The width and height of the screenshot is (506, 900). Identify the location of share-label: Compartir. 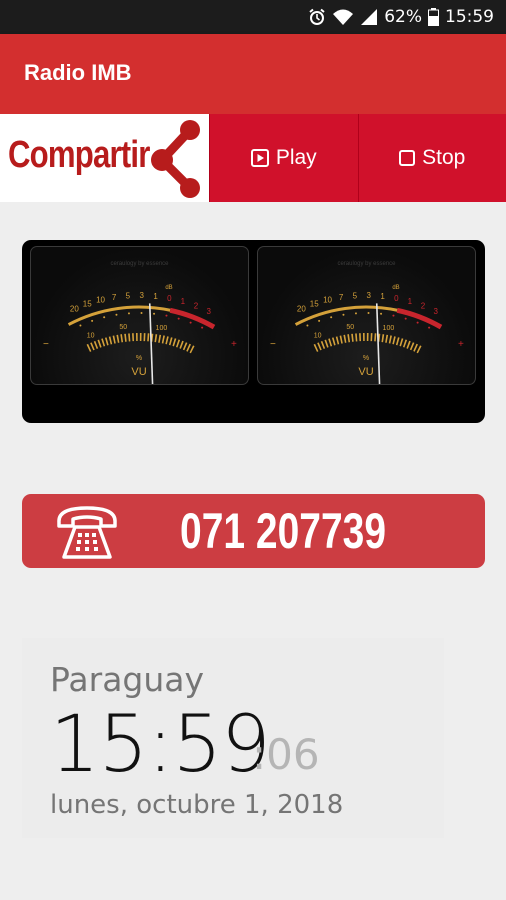
(79, 155).